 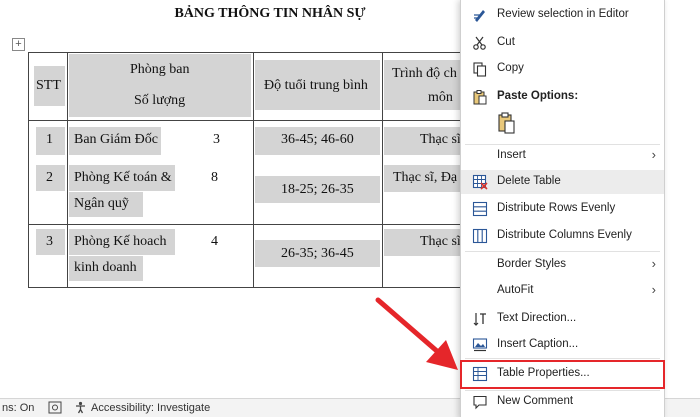 What do you see at coordinates (562, 236) in the screenshot?
I see `menu-item-distribute-columns: Distribute Columns Evenly` at bounding box center [562, 236].